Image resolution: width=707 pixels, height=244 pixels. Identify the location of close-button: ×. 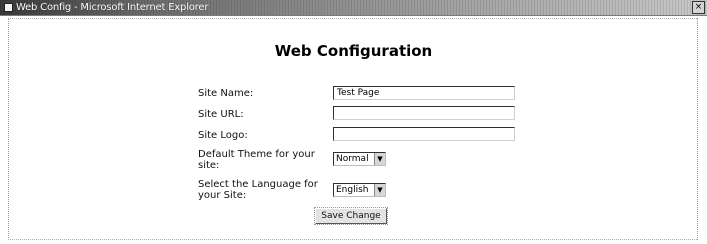
(698, 7).